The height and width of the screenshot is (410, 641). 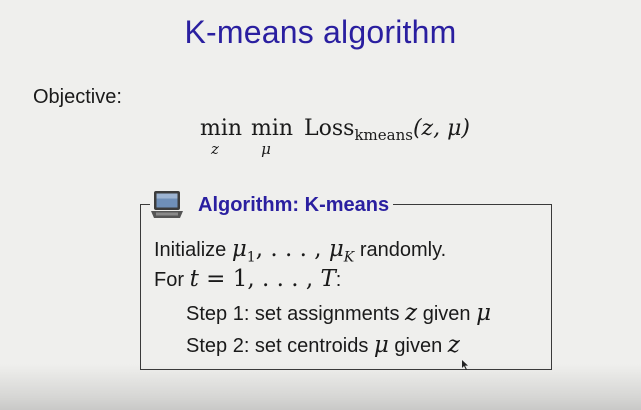 I want to click on loss-subscript: kmeans, so click(x=383, y=135).